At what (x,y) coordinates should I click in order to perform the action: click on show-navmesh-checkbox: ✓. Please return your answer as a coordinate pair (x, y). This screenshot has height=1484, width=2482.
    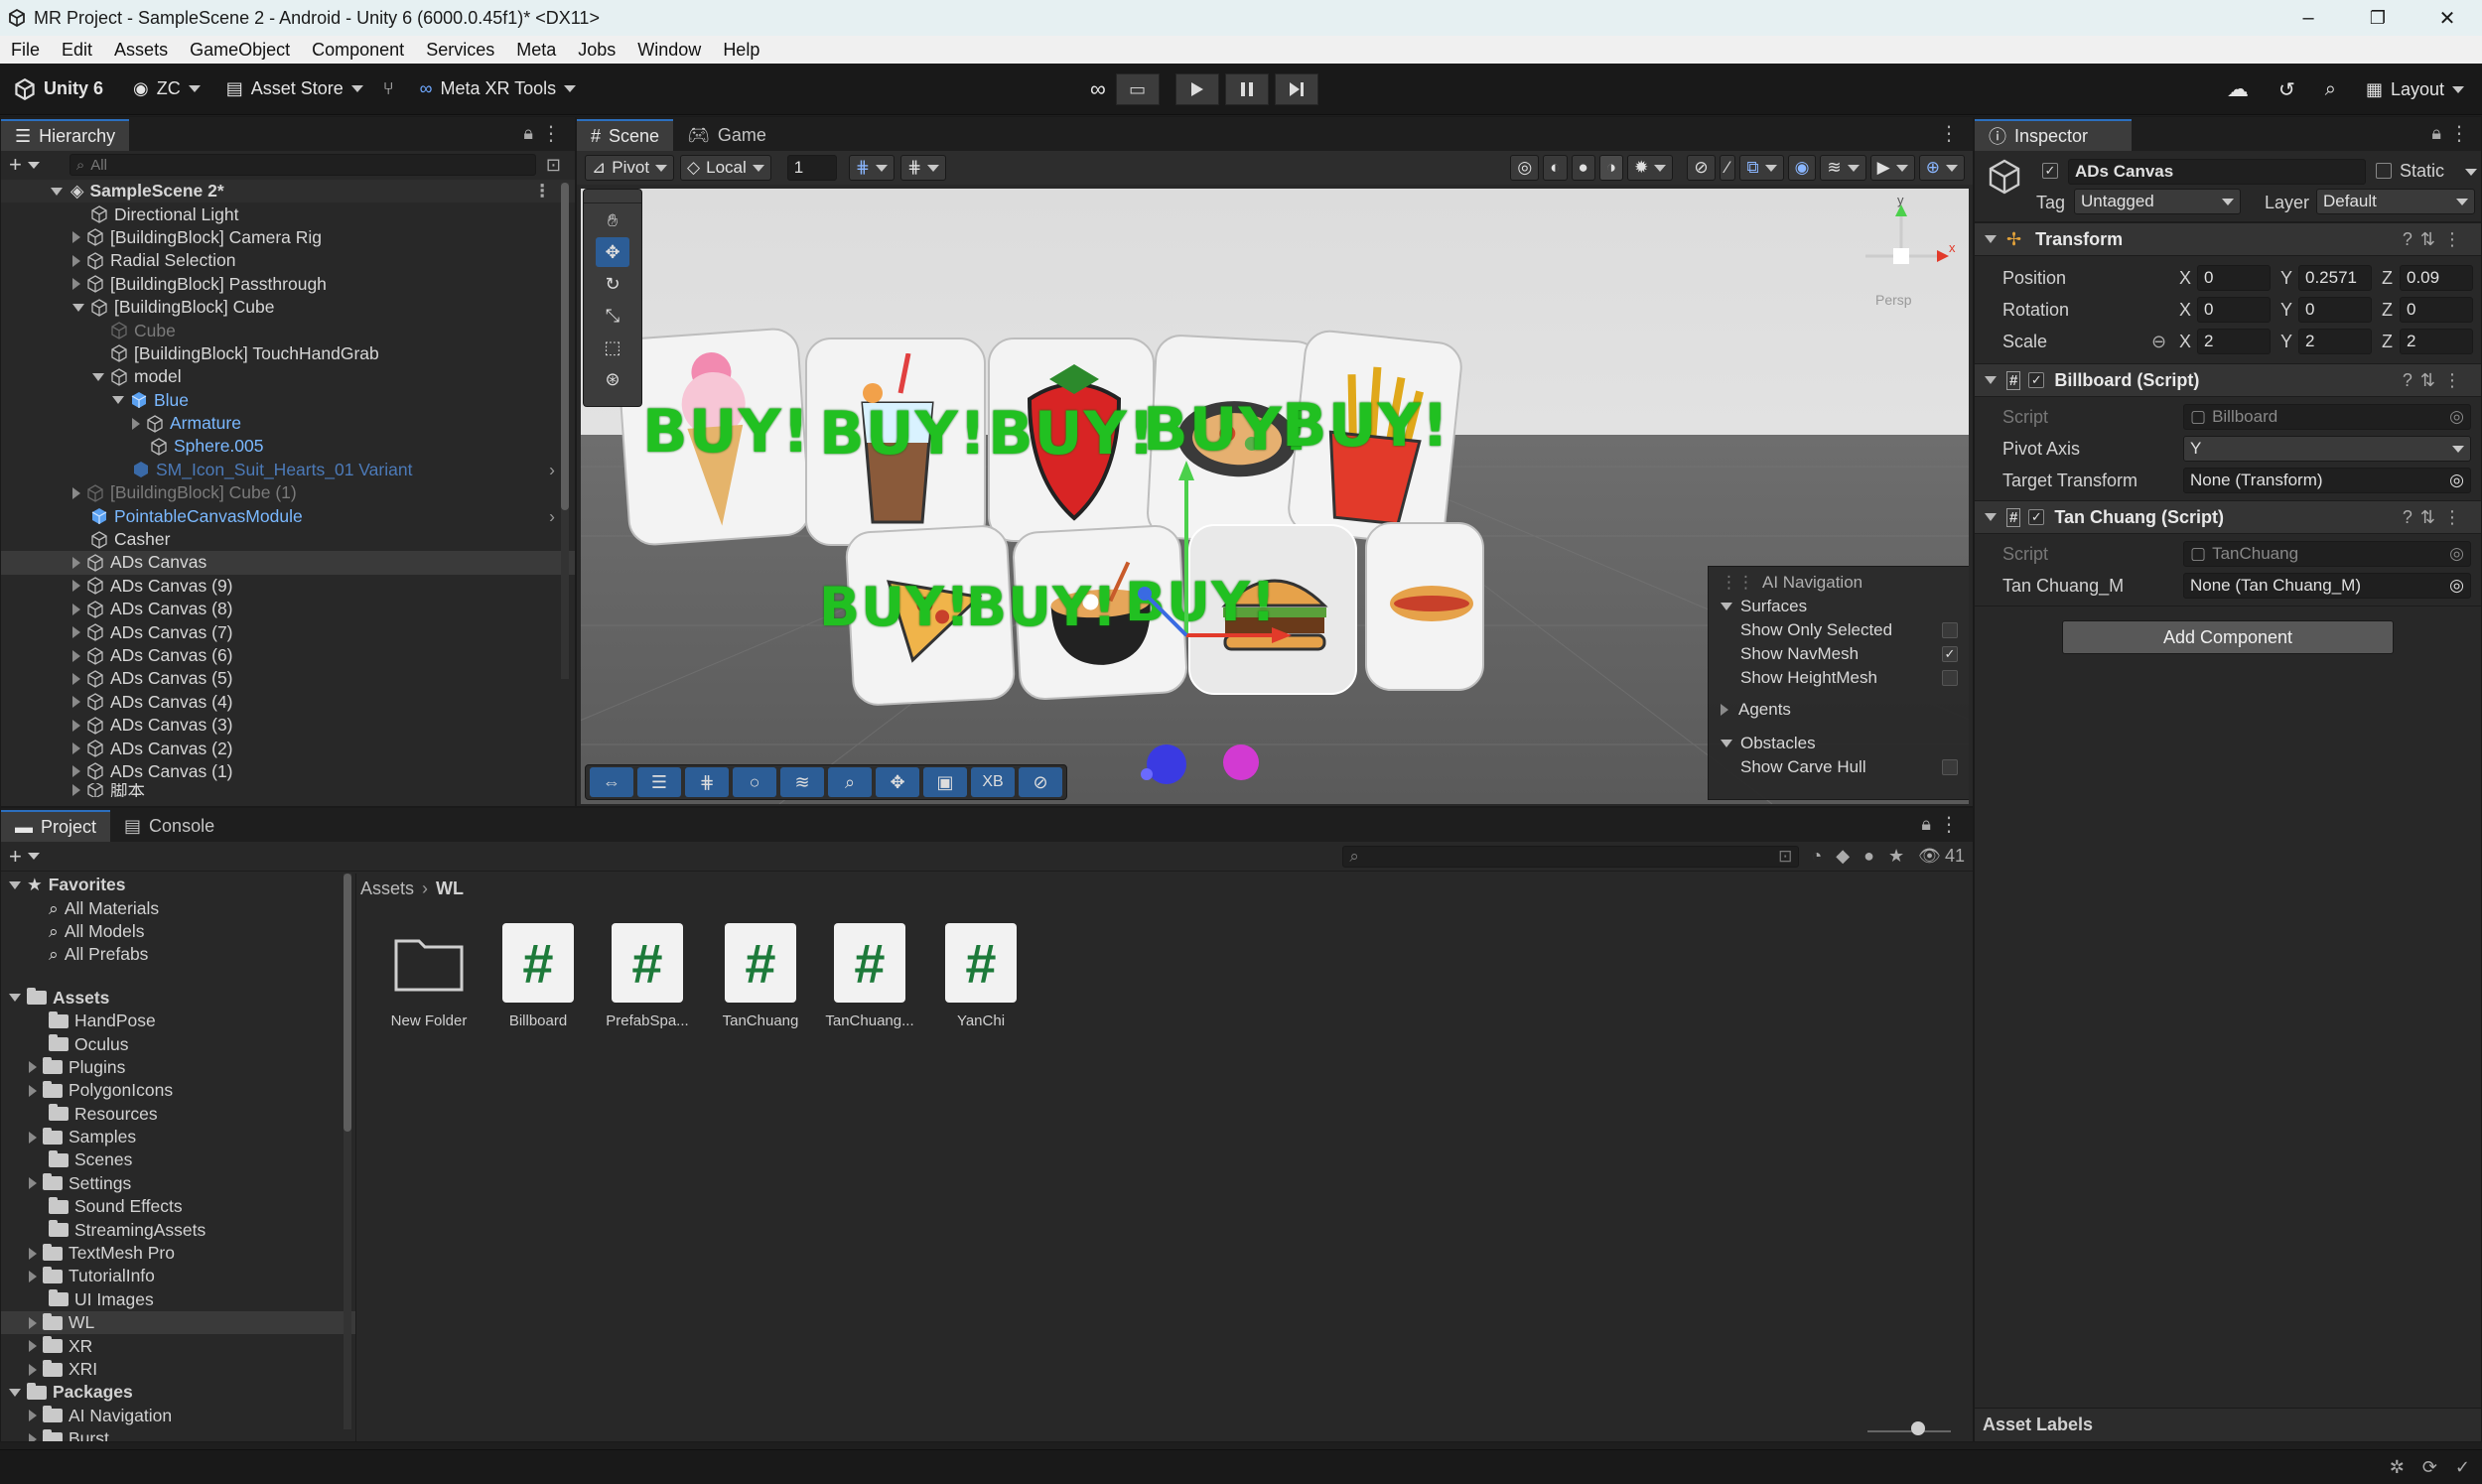
    Looking at the image, I should click on (1950, 654).